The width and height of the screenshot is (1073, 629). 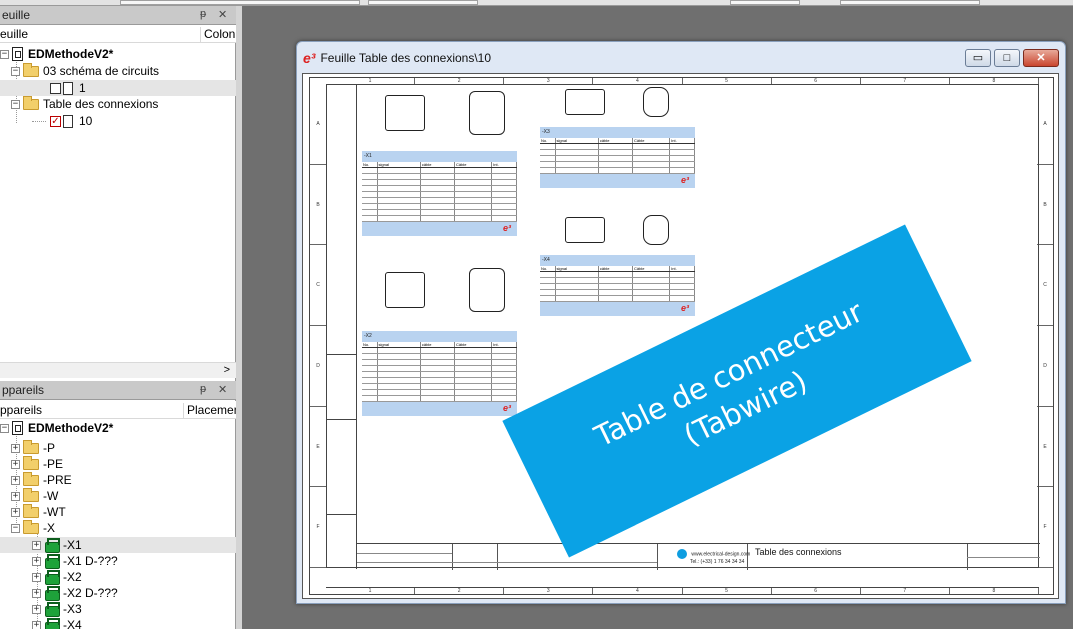 What do you see at coordinates (82, 88) in the screenshot?
I see `sheet-label: 1` at bounding box center [82, 88].